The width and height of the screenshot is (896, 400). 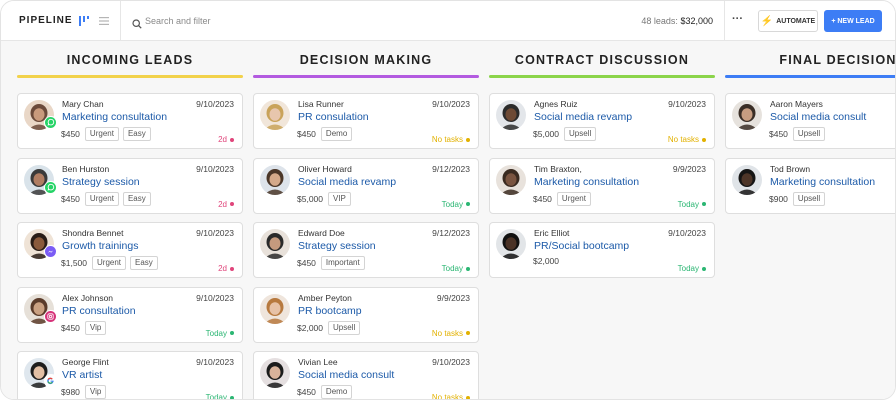 I want to click on deal-amount: $980, so click(x=70, y=392).